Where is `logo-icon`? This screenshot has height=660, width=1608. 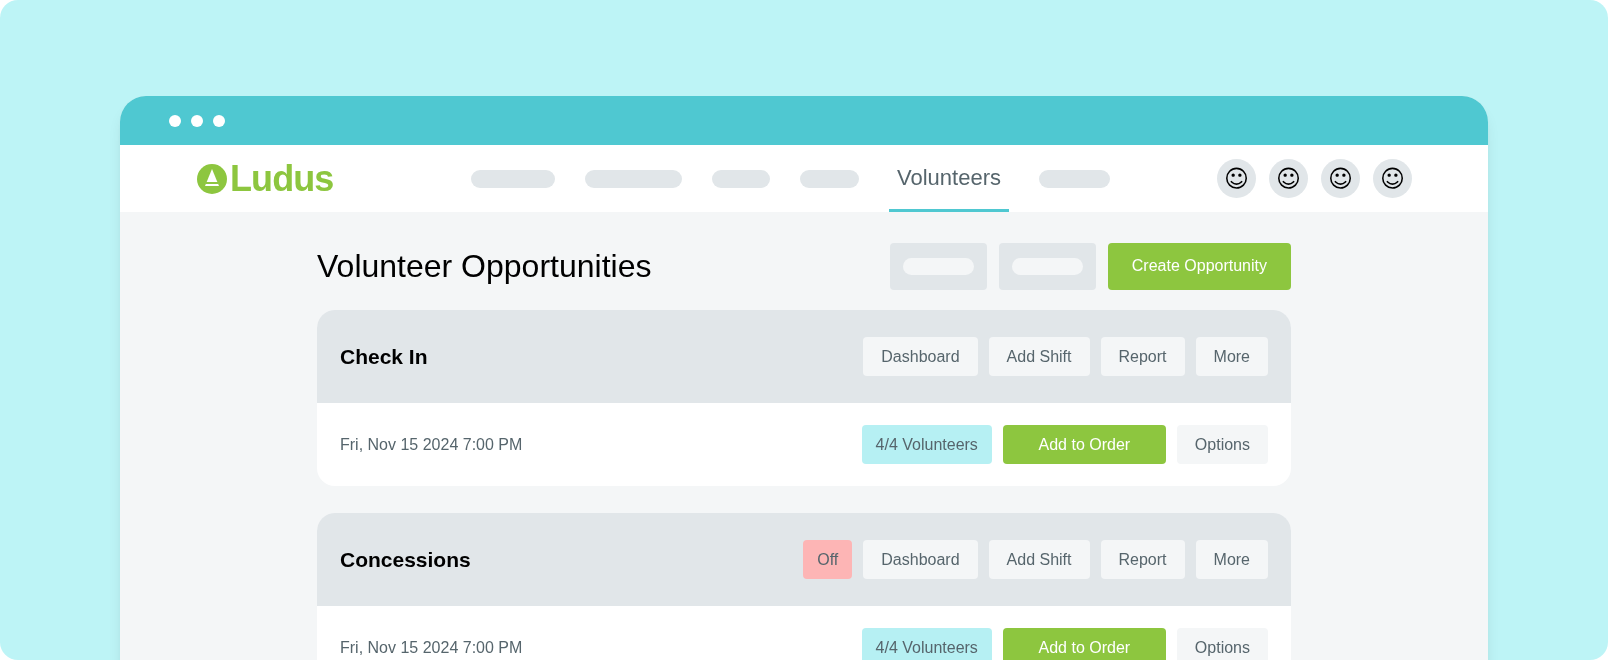 logo-icon is located at coordinates (212, 178).